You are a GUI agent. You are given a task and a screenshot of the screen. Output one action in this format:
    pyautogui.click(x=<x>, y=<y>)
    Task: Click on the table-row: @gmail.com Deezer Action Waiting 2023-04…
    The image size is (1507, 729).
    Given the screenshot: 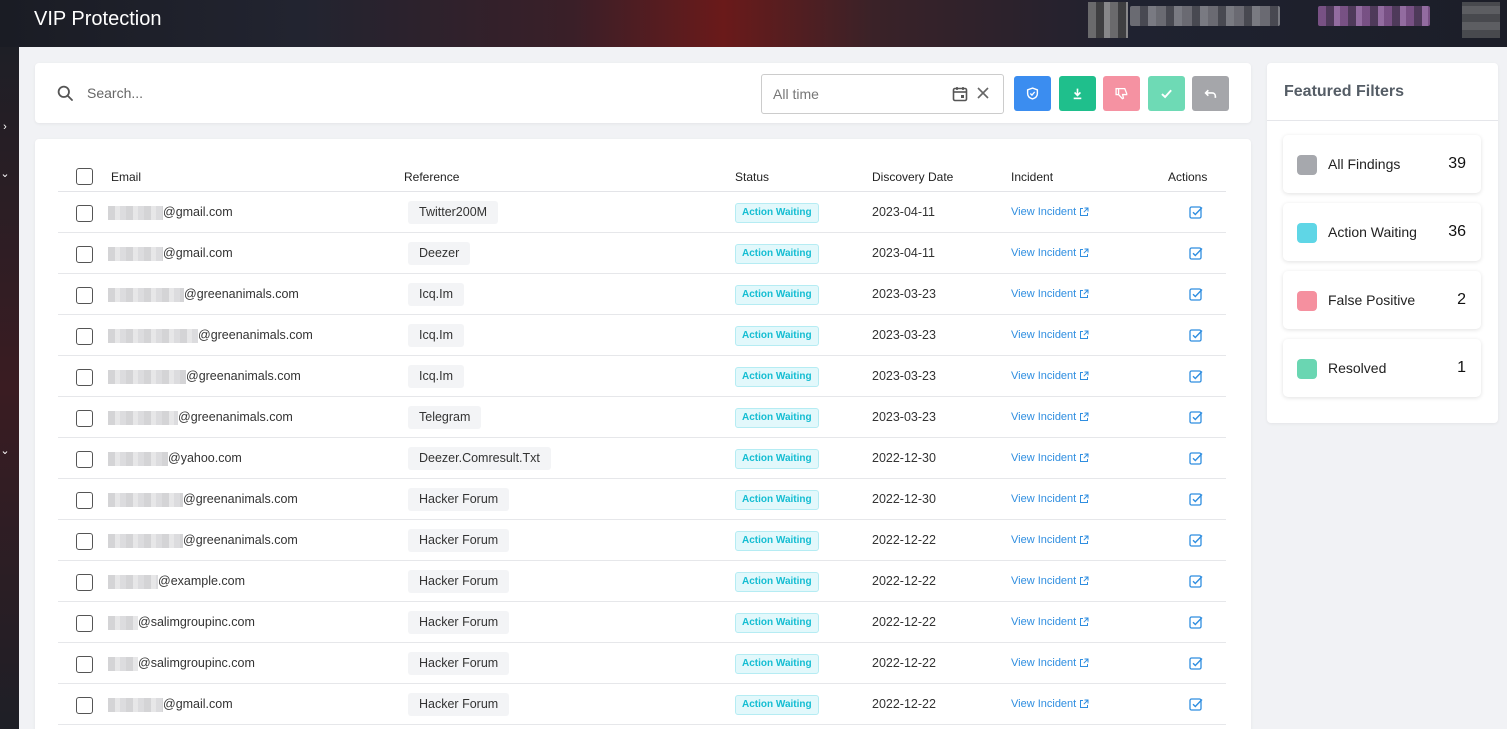 What is the action you would take?
    pyautogui.click(x=642, y=253)
    